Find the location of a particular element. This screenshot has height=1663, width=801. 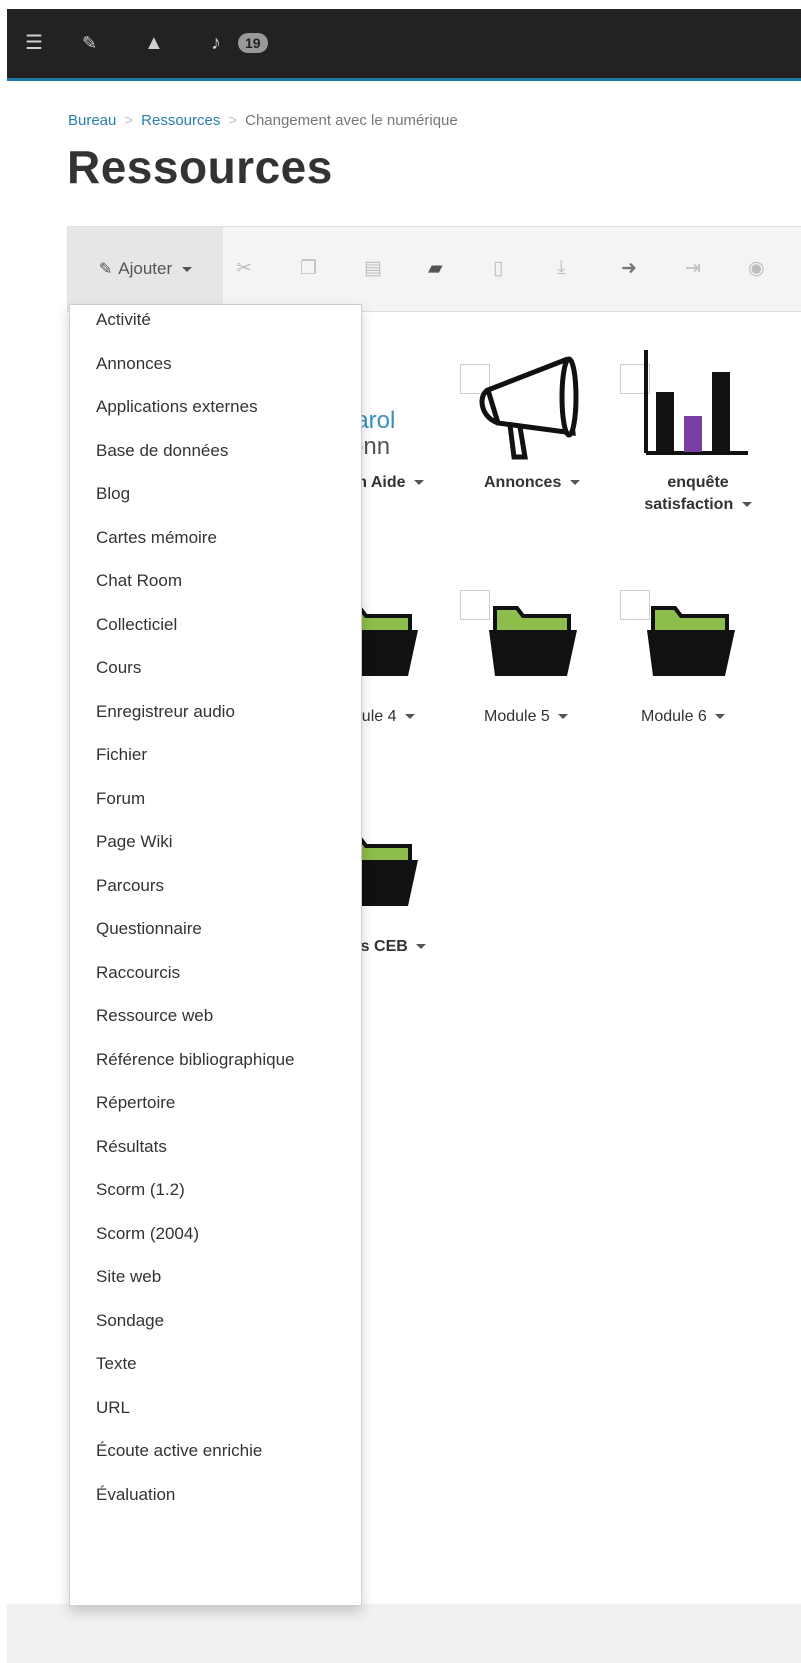

copy-icon: ❐ is located at coordinates (308, 268).